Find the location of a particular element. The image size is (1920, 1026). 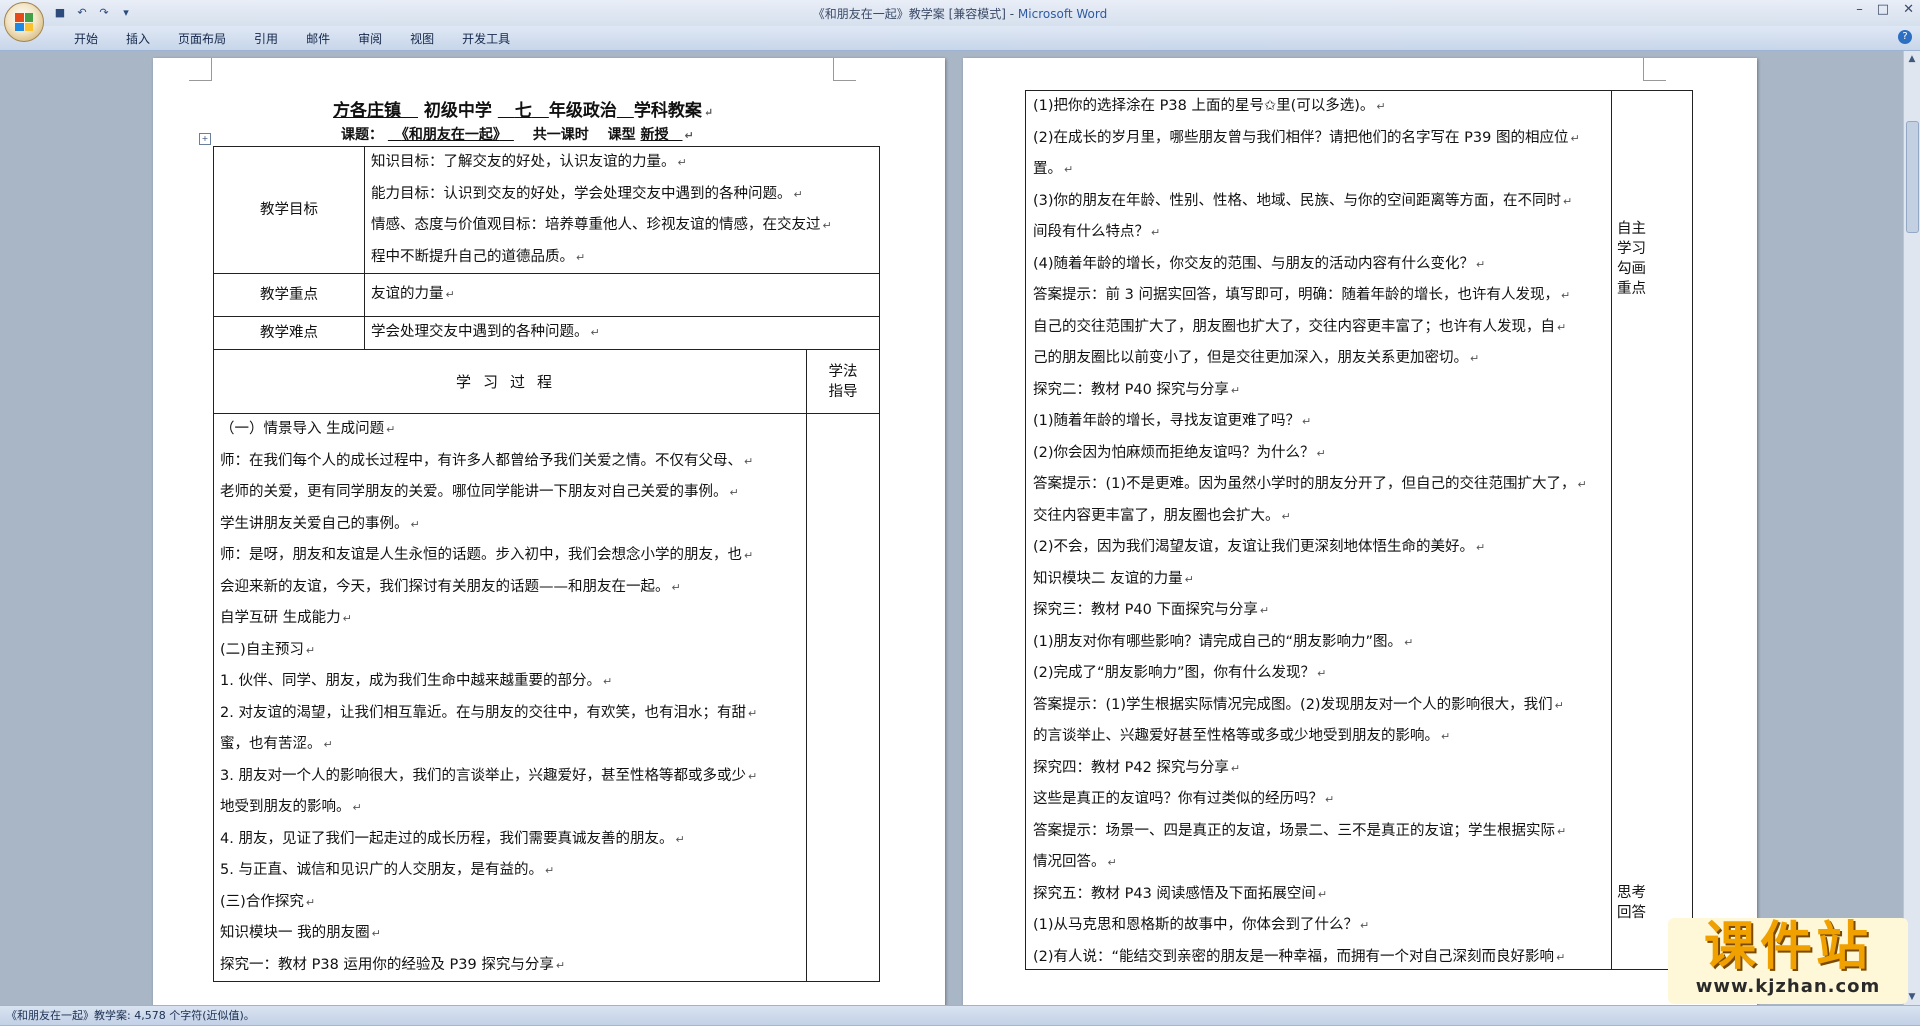

line-text: (2)不会，因为我们渴望友谊，友谊让我们更深刻地体悟生命的美好。 is located at coordinates (1254, 547).